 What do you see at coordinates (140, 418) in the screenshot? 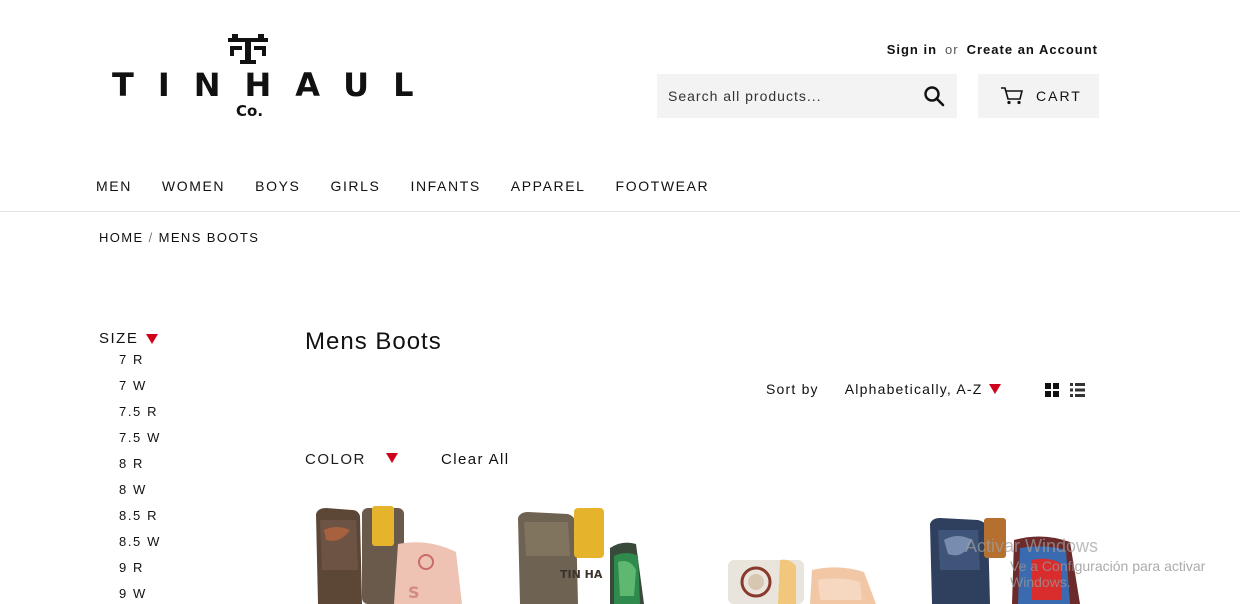
I see `size-option: 7.5 R` at bounding box center [140, 418].